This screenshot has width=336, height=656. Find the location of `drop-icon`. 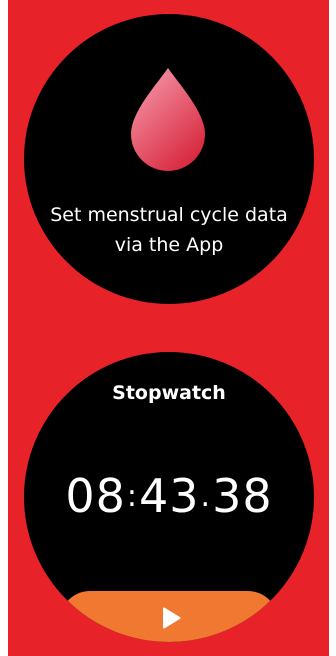

drop-icon is located at coordinates (168, 119).